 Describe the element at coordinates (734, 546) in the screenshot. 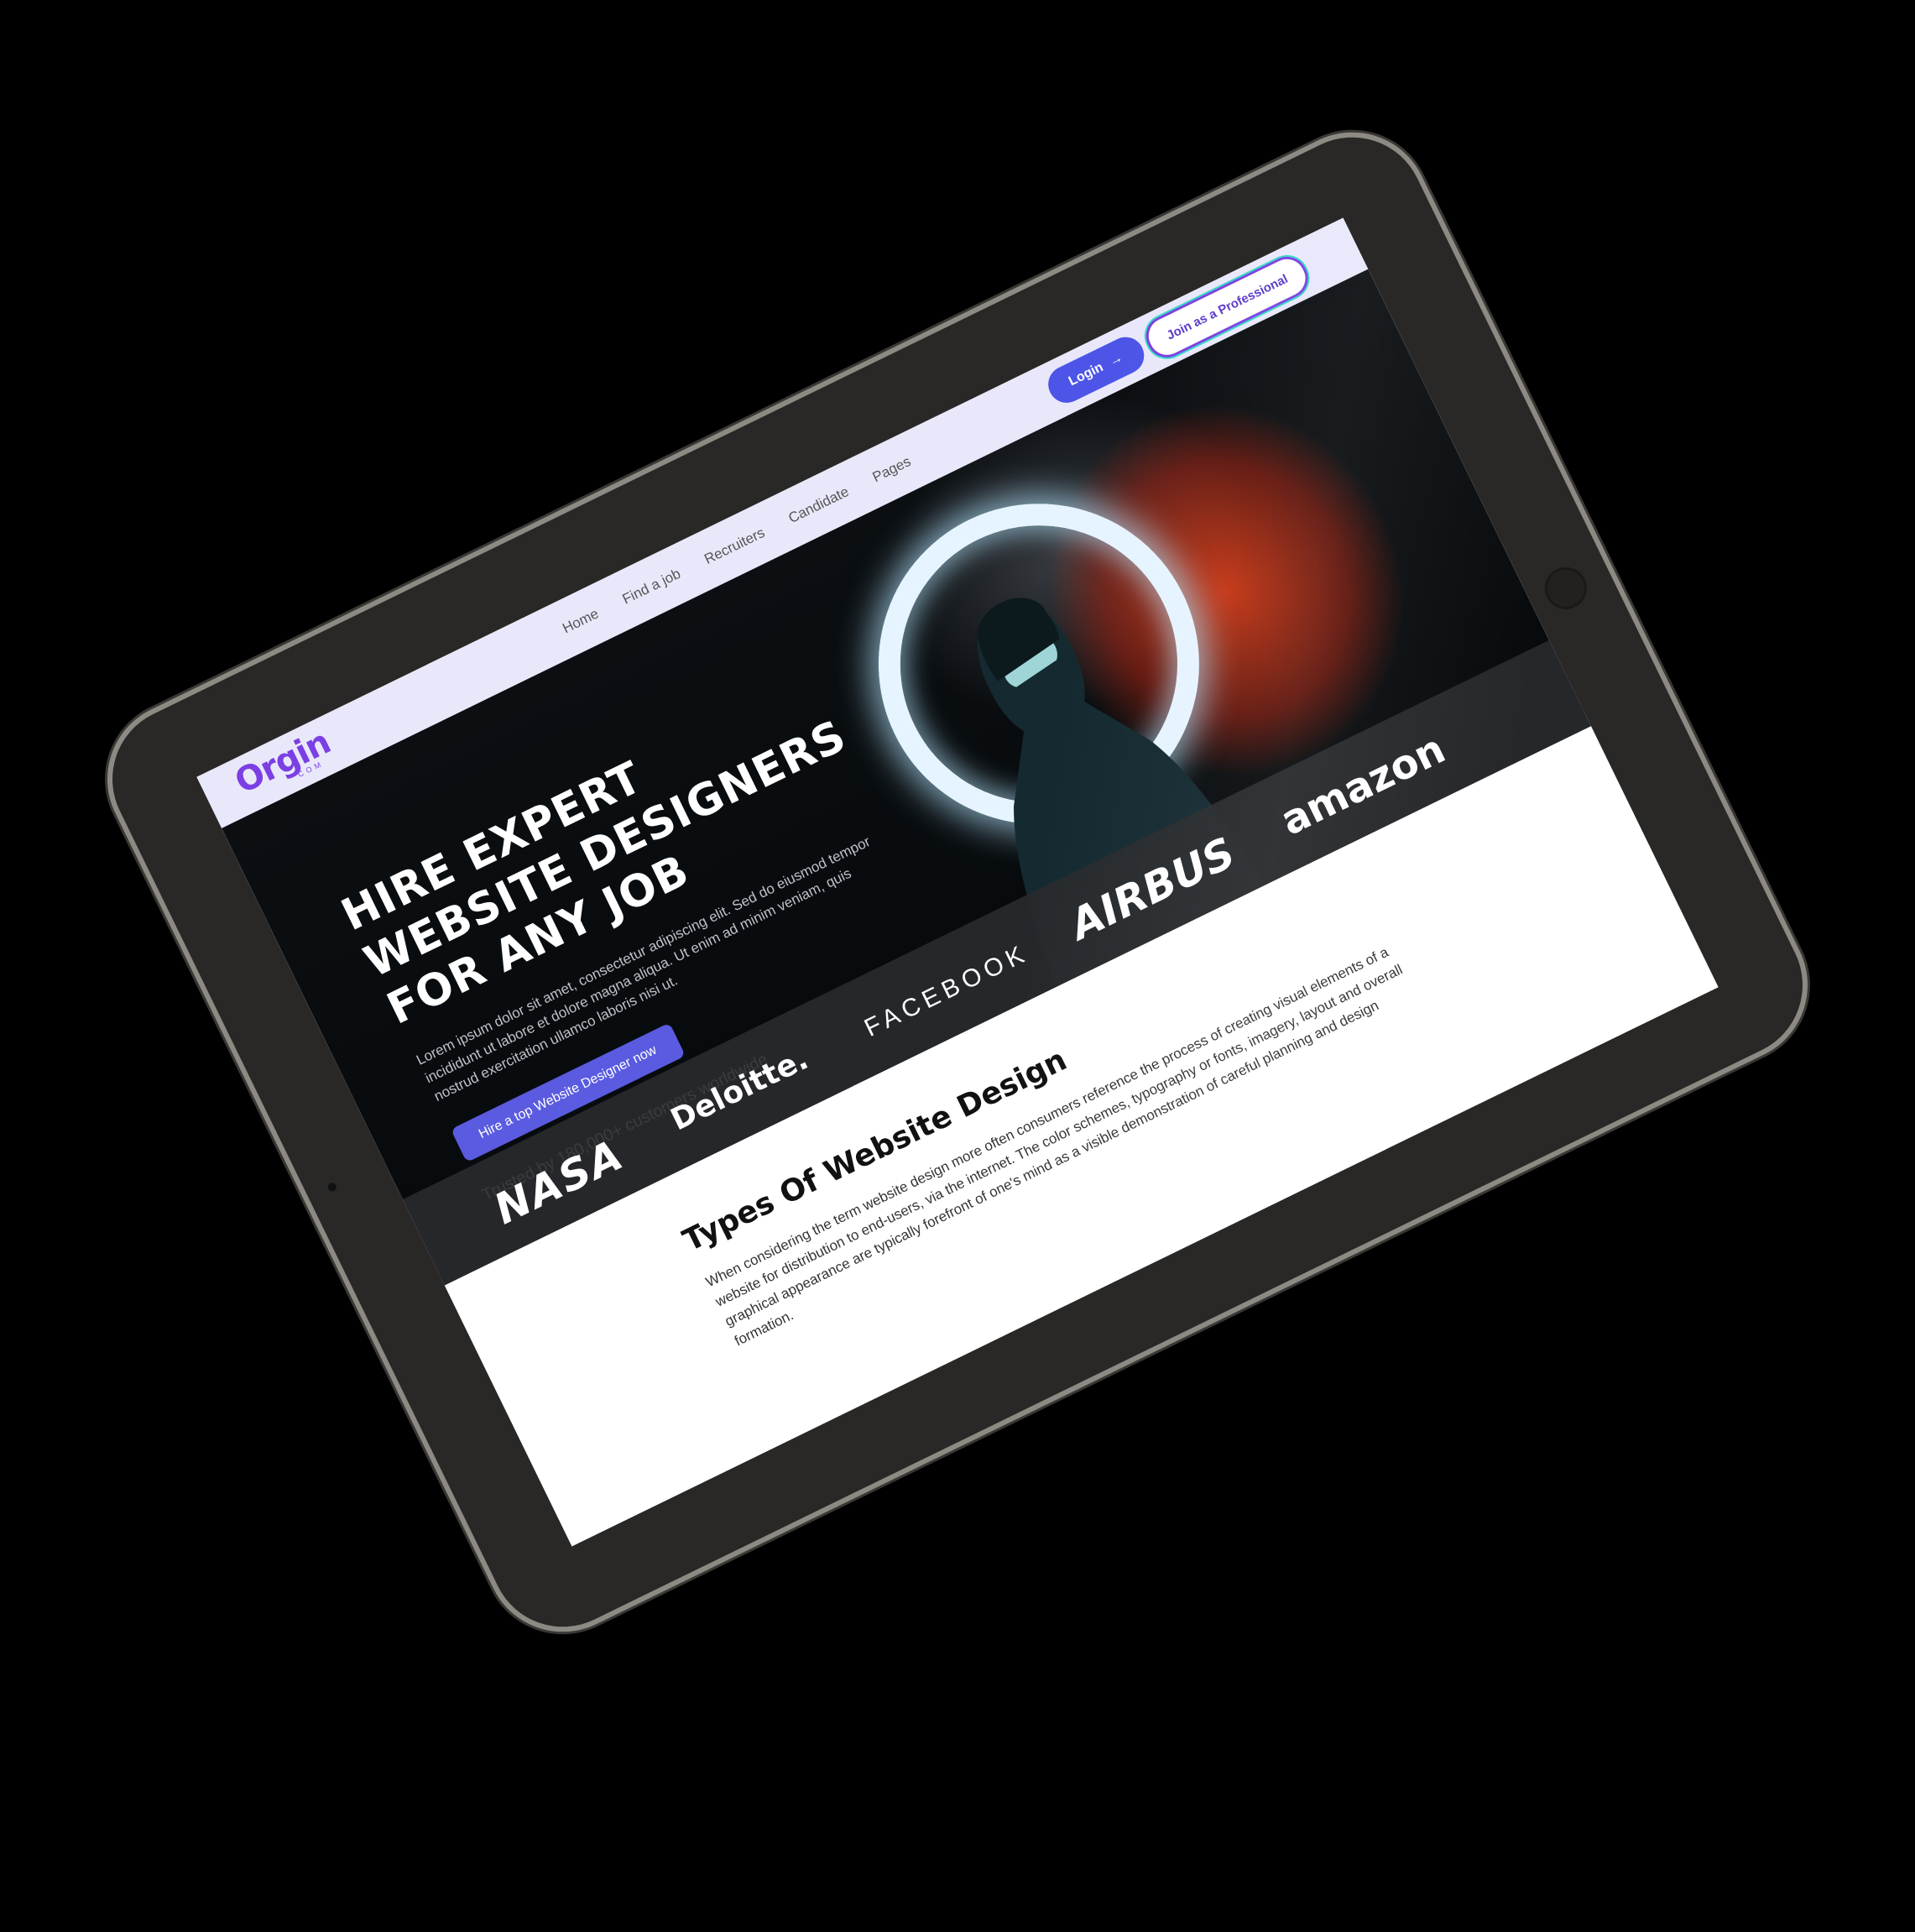

I see `nav-recruiters: Recruiters` at that location.